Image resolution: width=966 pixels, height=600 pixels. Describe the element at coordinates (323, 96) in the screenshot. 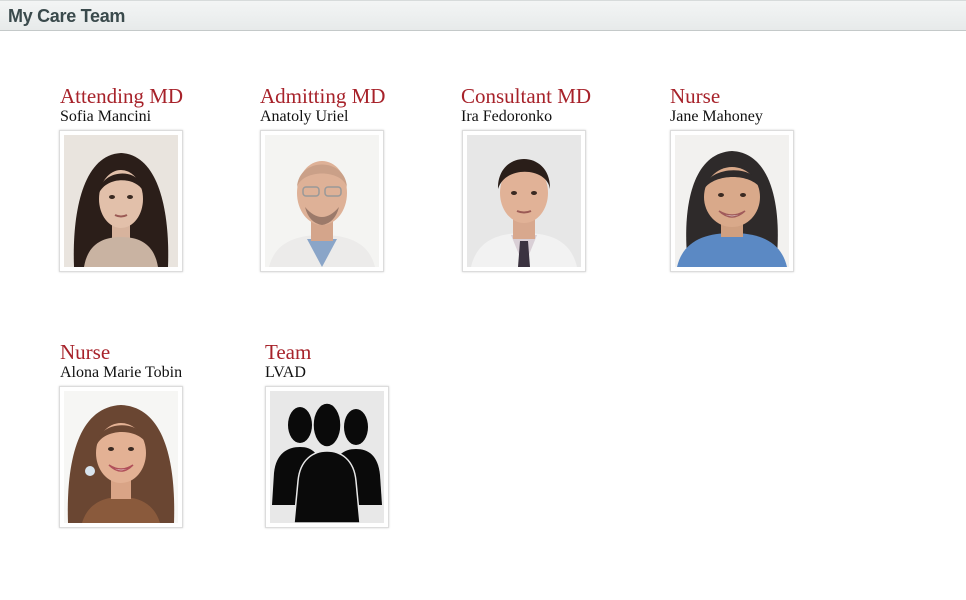

I see `member-role: Admitting MD` at that location.